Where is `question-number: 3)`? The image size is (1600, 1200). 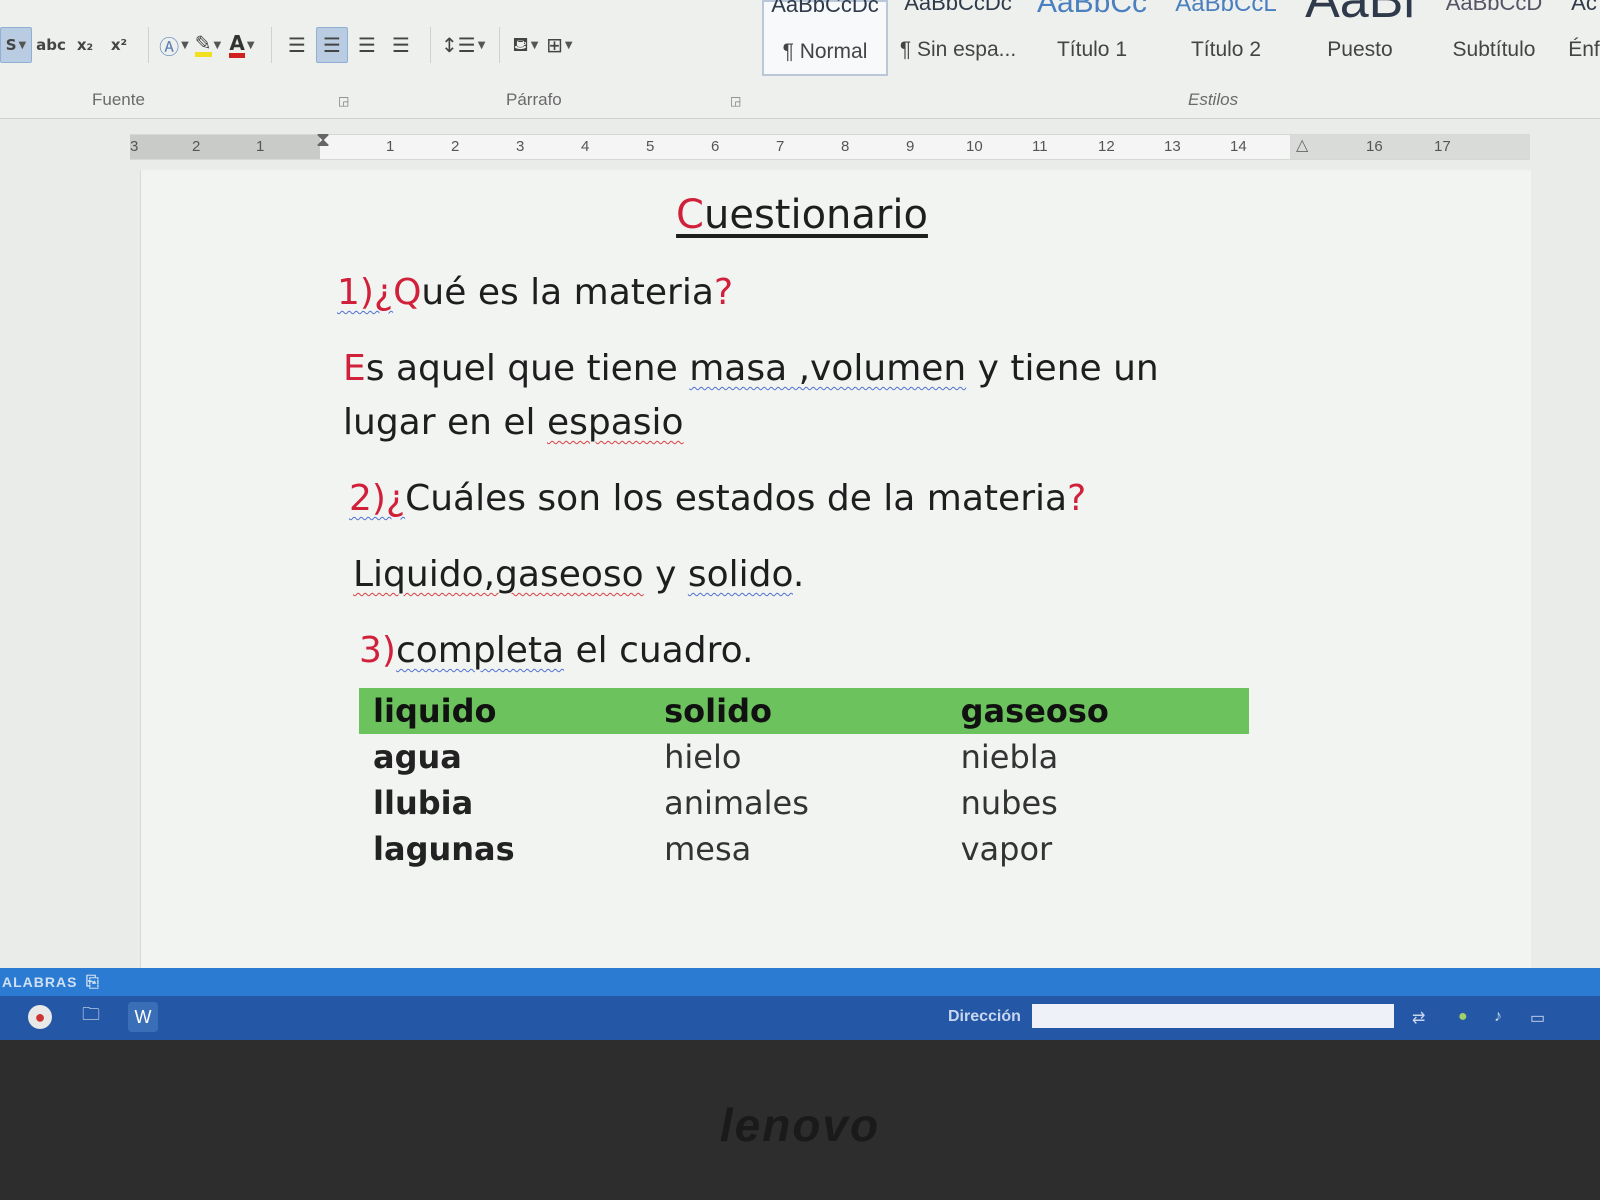
question-number: 3) is located at coordinates (377, 650).